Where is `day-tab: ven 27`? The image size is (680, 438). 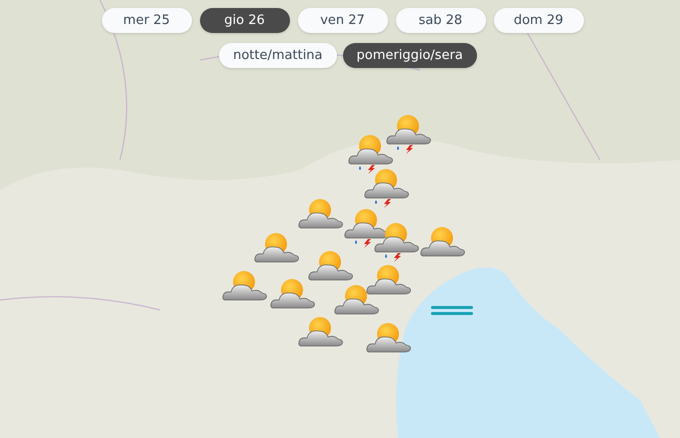
day-tab: ven 27 is located at coordinates (343, 20).